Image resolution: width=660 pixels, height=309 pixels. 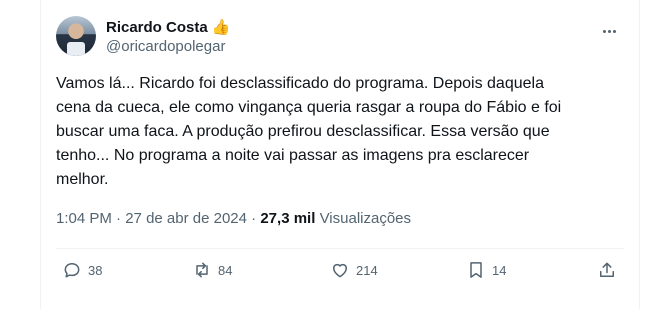 I want to click on retweet-button: 84, so click(x=212, y=270).